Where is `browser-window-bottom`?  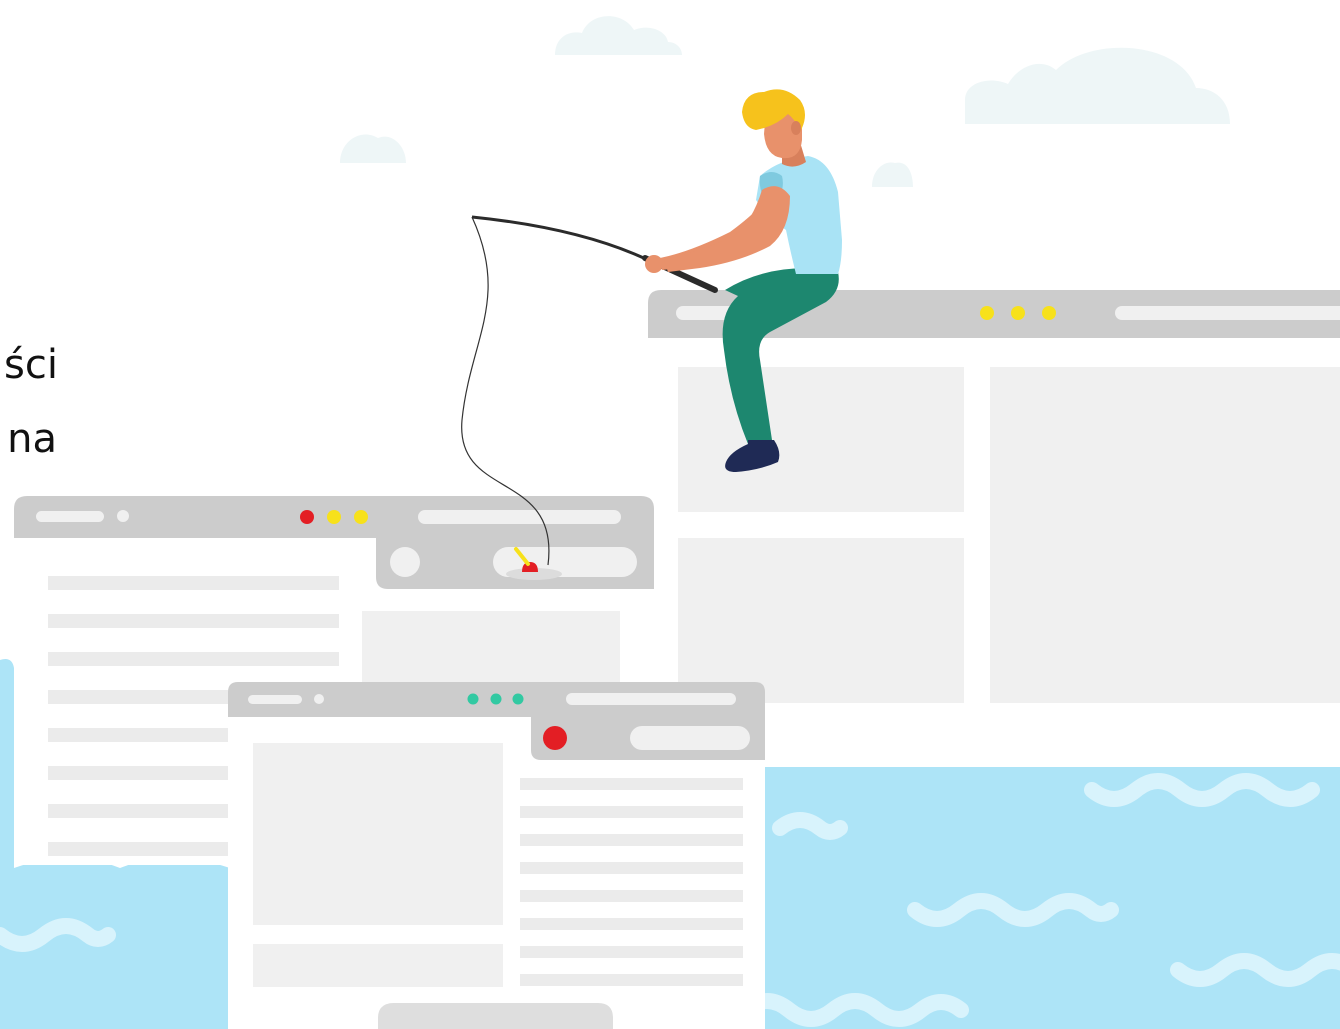 browser-window-bottom is located at coordinates (496, 855).